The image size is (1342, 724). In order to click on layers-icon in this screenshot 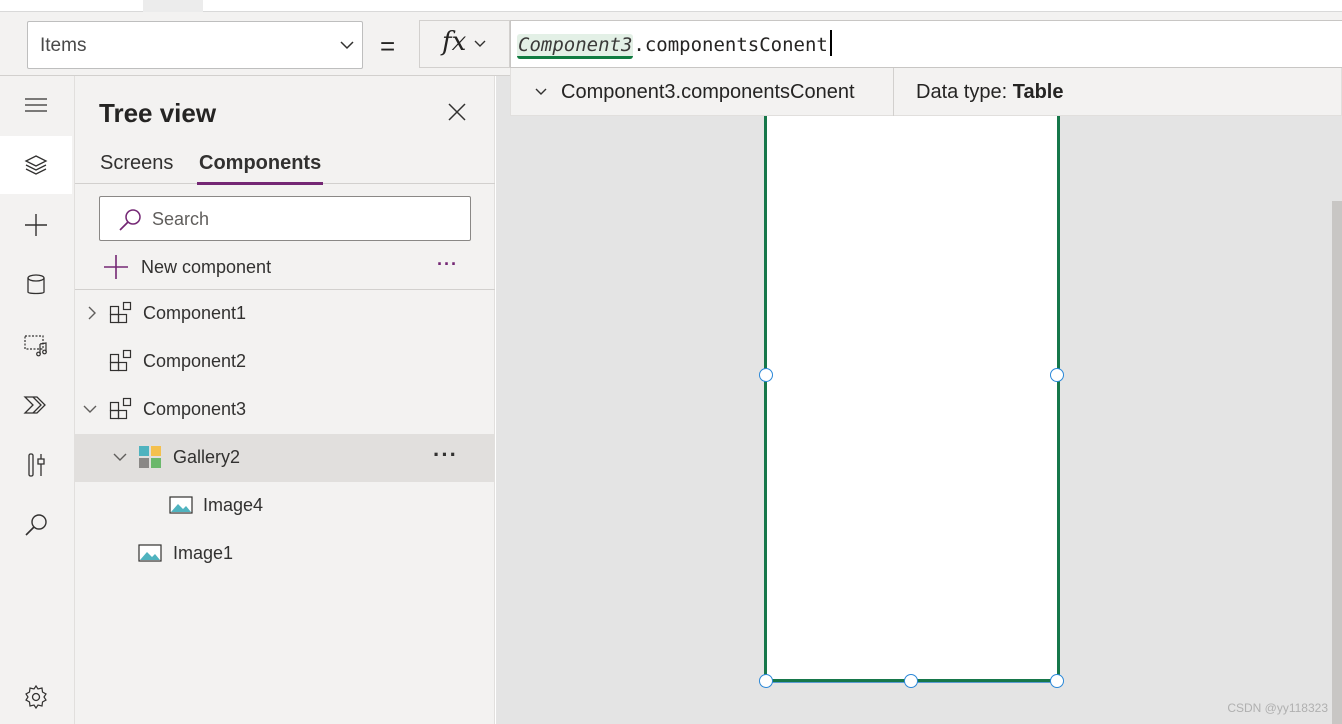, I will do `click(36, 165)`.